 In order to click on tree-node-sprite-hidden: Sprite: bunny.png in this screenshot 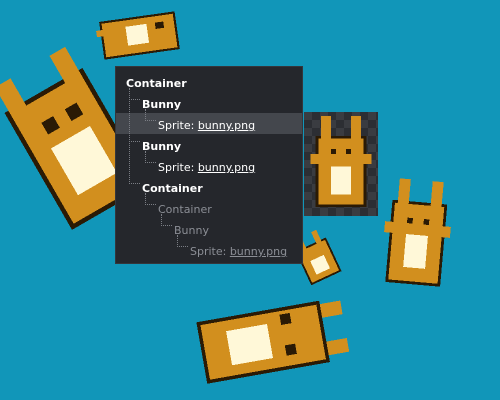, I will do `click(238, 251)`.